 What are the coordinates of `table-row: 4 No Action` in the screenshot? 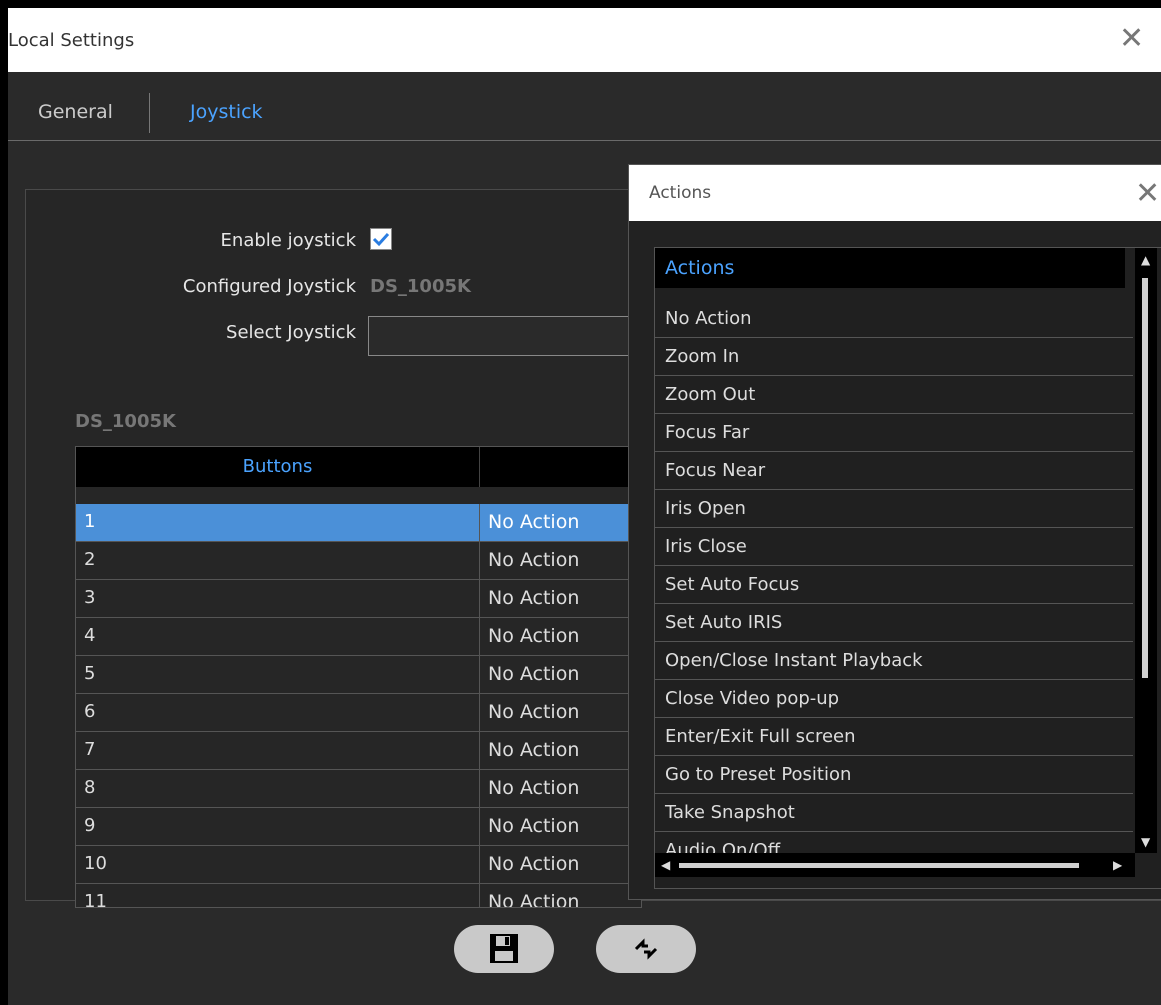 It's located at (358, 637).